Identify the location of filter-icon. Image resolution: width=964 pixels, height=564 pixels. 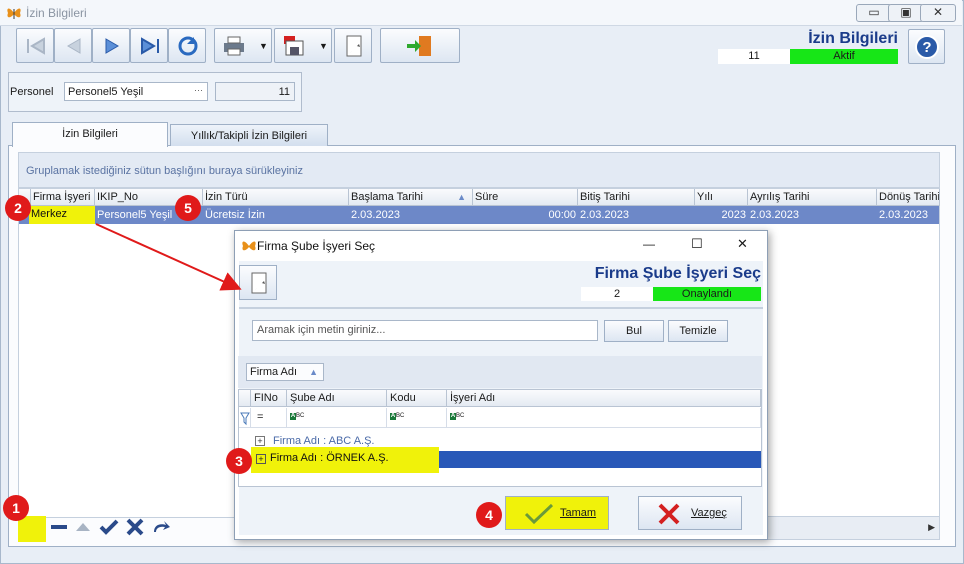
(245, 419).